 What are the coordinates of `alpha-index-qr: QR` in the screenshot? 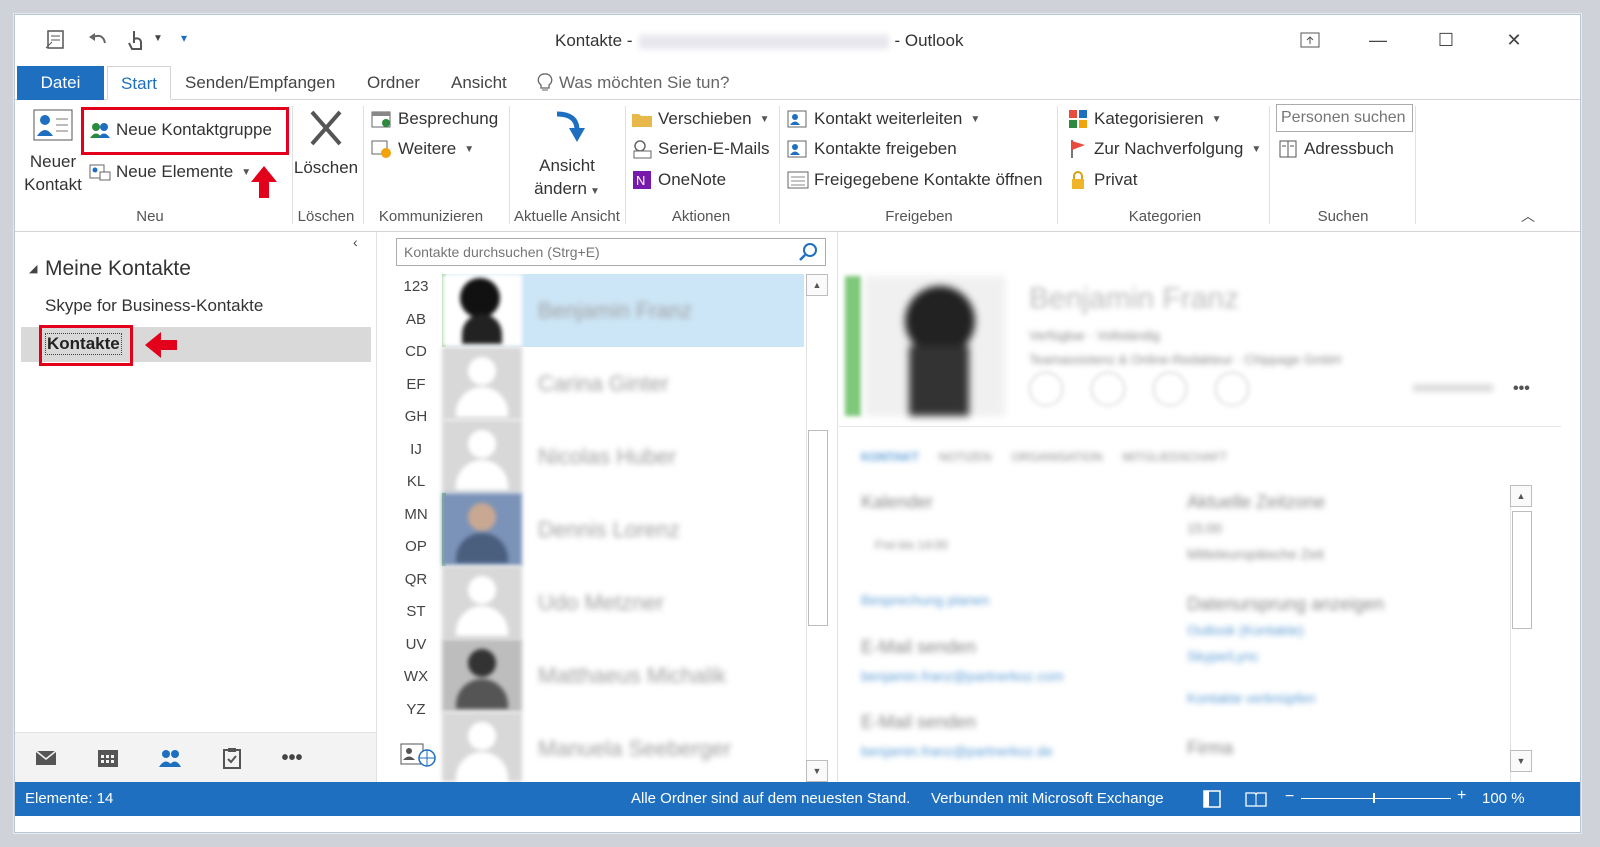 It's located at (416, 579).